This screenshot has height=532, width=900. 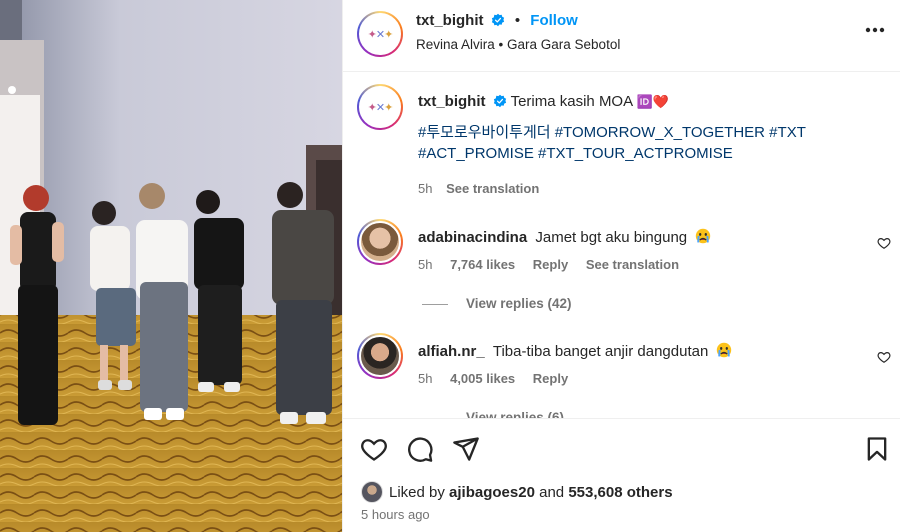 I want to click on hashtags-line-1: #투모로우바이투게더 #TOMORROW_X_TOGETHER #TXT, so click(x=633, y=132).